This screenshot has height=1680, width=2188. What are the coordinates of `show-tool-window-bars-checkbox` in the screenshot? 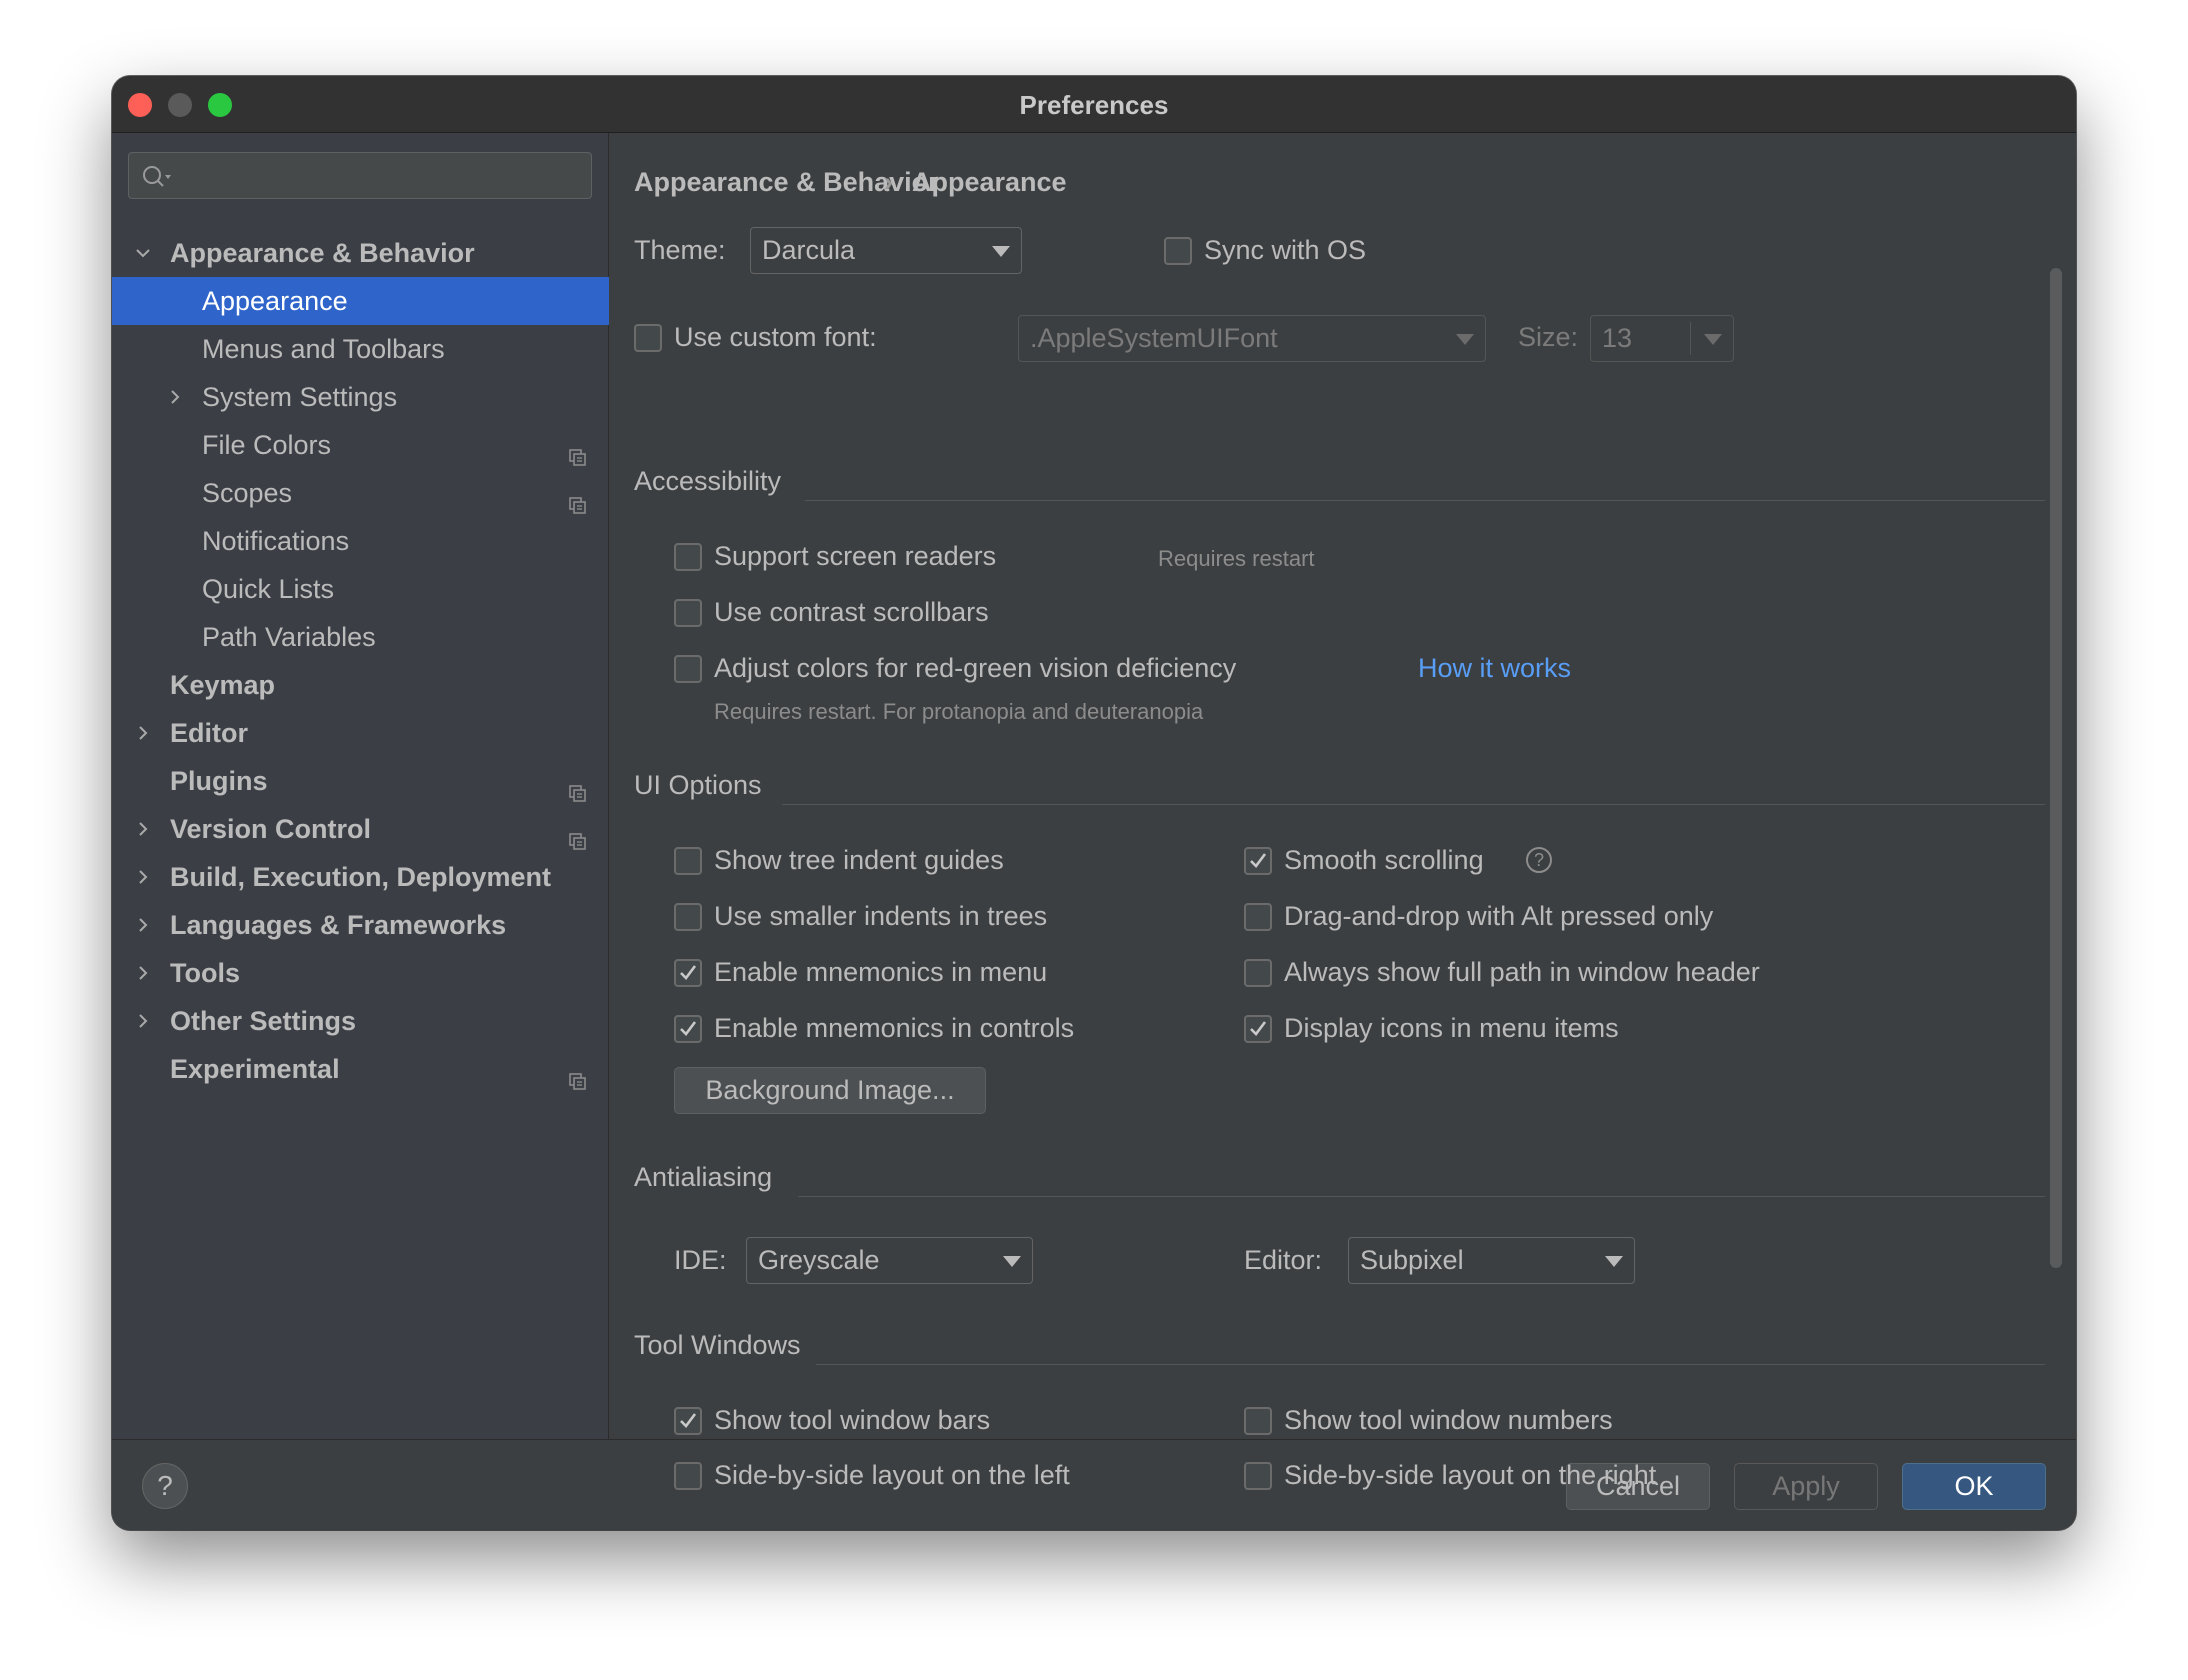 It's located at (688, 1421).